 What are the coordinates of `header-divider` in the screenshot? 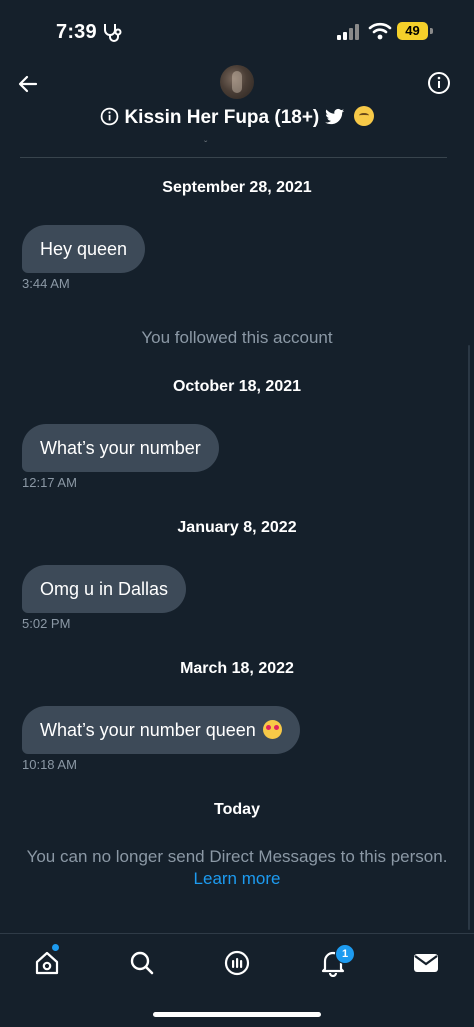 It's located at (233, 157).